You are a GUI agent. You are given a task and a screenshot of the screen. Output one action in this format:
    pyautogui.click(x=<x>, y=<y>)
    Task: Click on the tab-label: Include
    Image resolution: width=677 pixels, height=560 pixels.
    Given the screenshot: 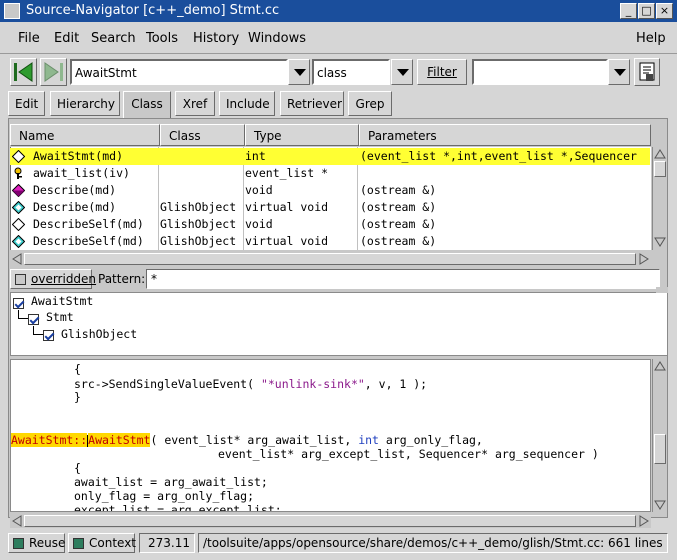 What is the action you would take?
    pyautogui.click(x=248, y=104)
    